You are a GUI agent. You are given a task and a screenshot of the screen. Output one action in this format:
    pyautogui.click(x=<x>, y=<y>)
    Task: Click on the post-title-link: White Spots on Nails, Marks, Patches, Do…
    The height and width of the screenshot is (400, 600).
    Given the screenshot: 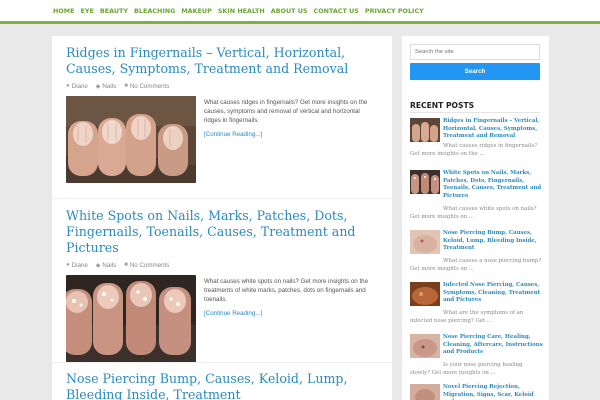 What is the action you would take?
    pyautogui.click(x=222, y=232)
    